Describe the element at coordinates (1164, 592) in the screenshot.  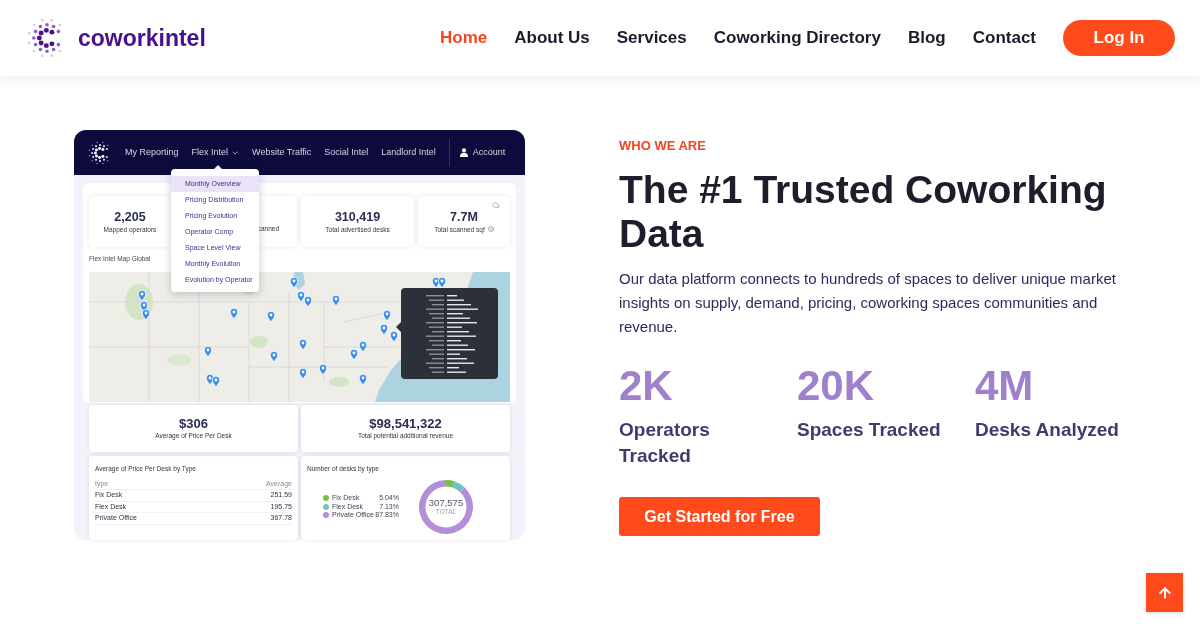
I see `scroll-to-top-button` at that location.